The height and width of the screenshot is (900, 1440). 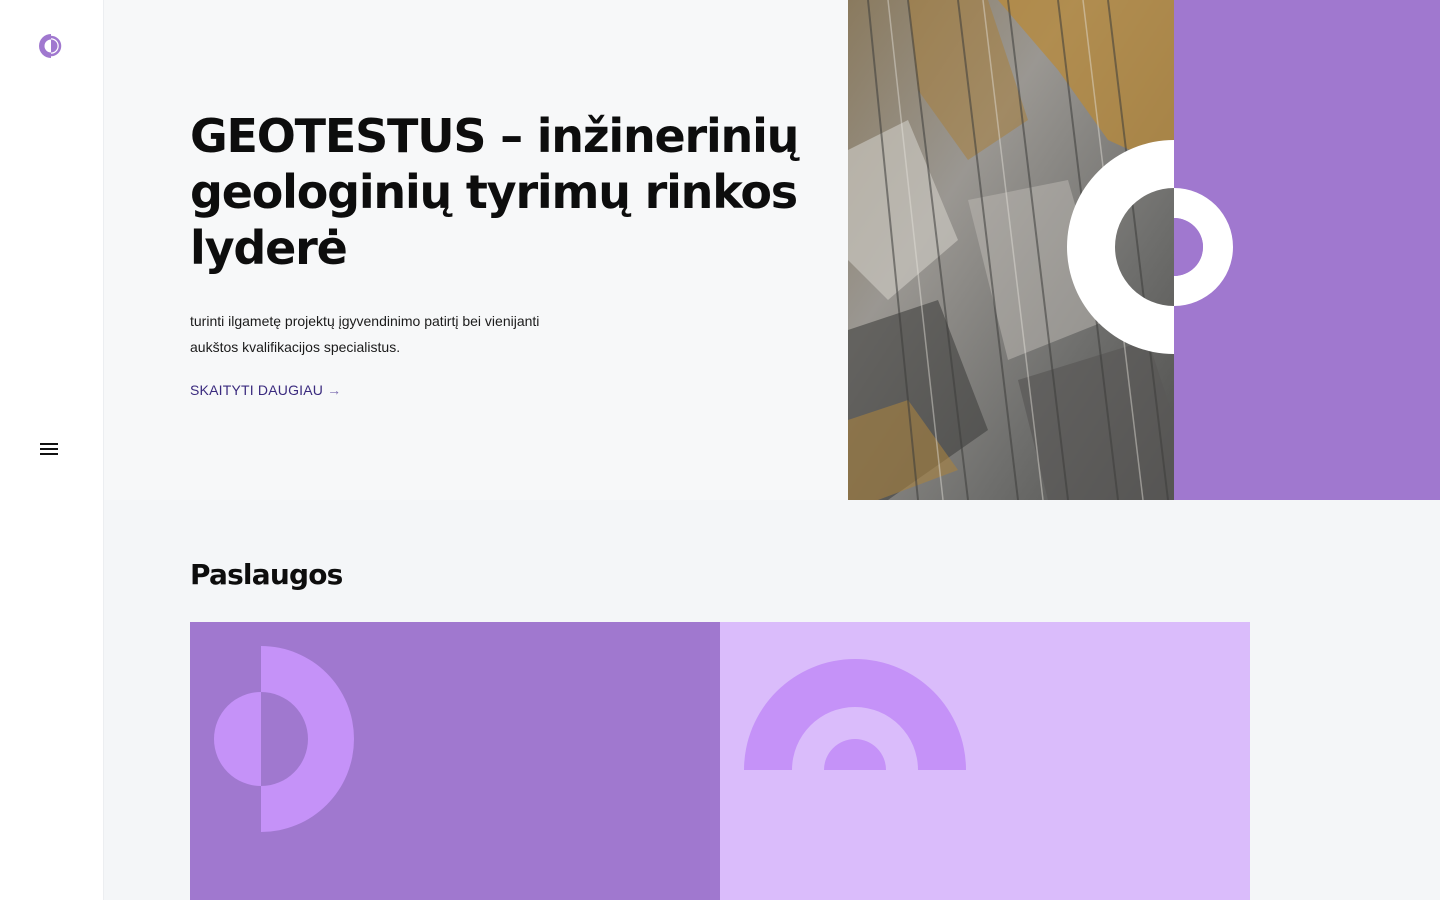 What do you see at coordinates (266, 574) in the screenshot?
I see `services-heading: Paslaugos` at bounding box center [266, 574].